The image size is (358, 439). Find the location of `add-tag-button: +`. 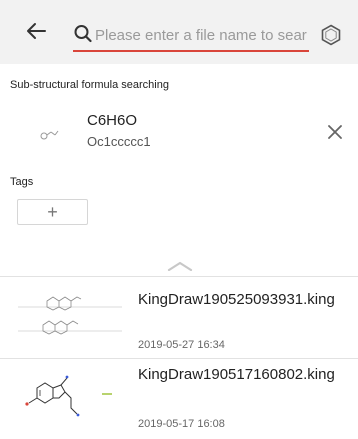

add-tag-button: + is located at coordinates (52, 212).